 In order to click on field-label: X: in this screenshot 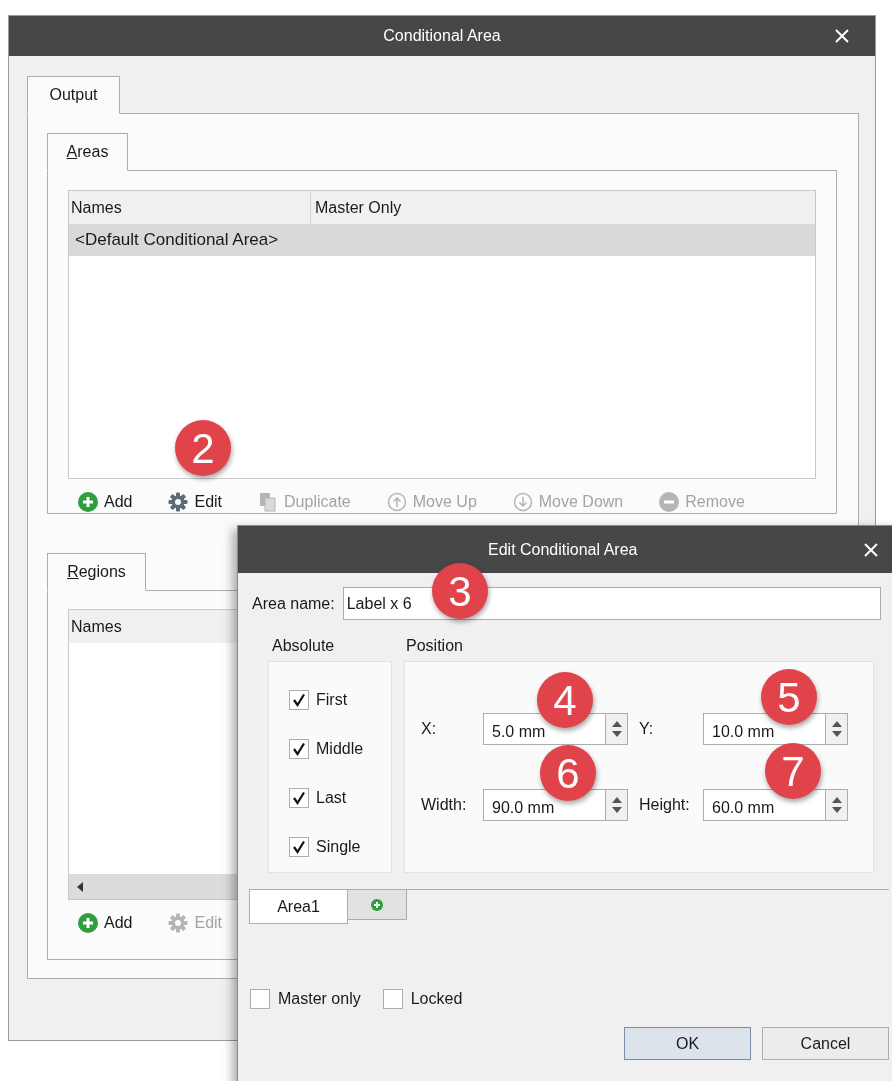, I will do `click(429, 729)`.